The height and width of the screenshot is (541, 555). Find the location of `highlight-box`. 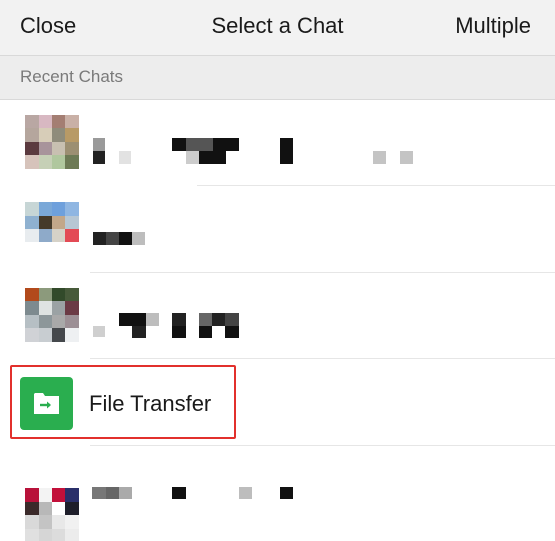

highlight-box is located at coordinates (123, 402).